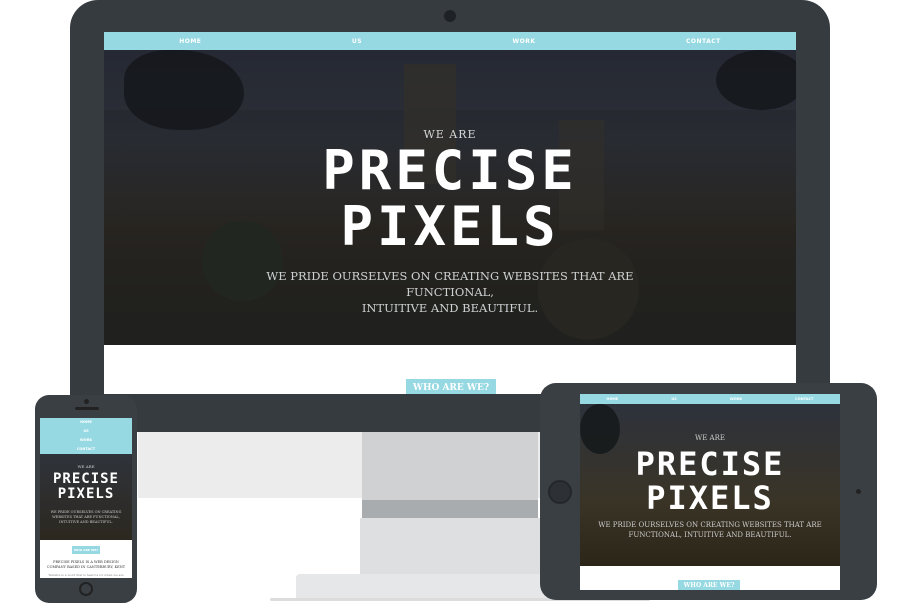 The width and height of the screenshot is (900, 604). I want to click on phone-hero-title-line2: PIXELS, so click(86, 494).